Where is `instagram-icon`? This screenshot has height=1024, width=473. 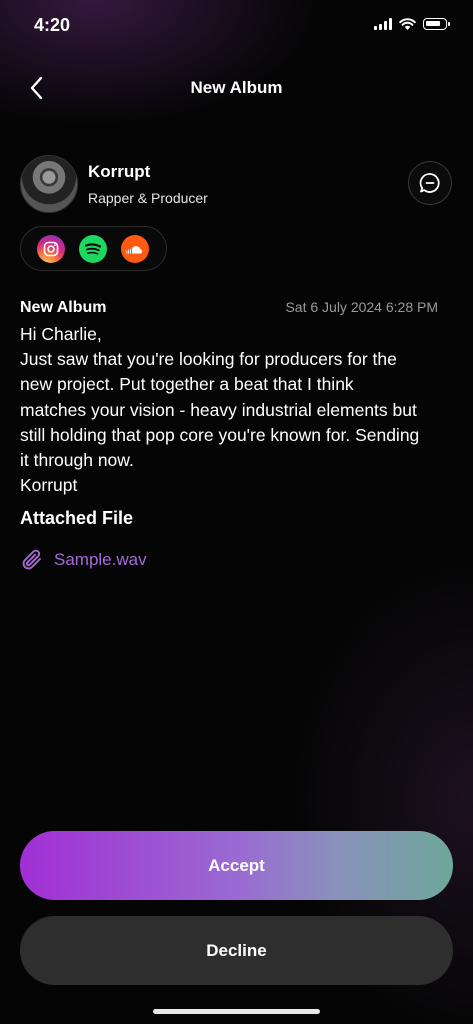 instagram-icon is located at coordinates (51, 248).